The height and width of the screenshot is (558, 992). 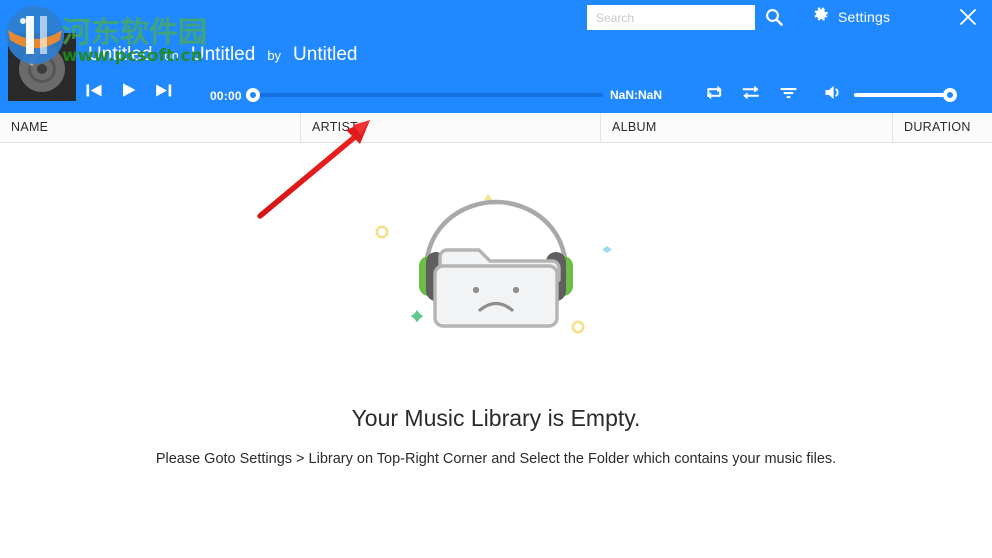 I want to click on search-box, so click(x=671, y=17).